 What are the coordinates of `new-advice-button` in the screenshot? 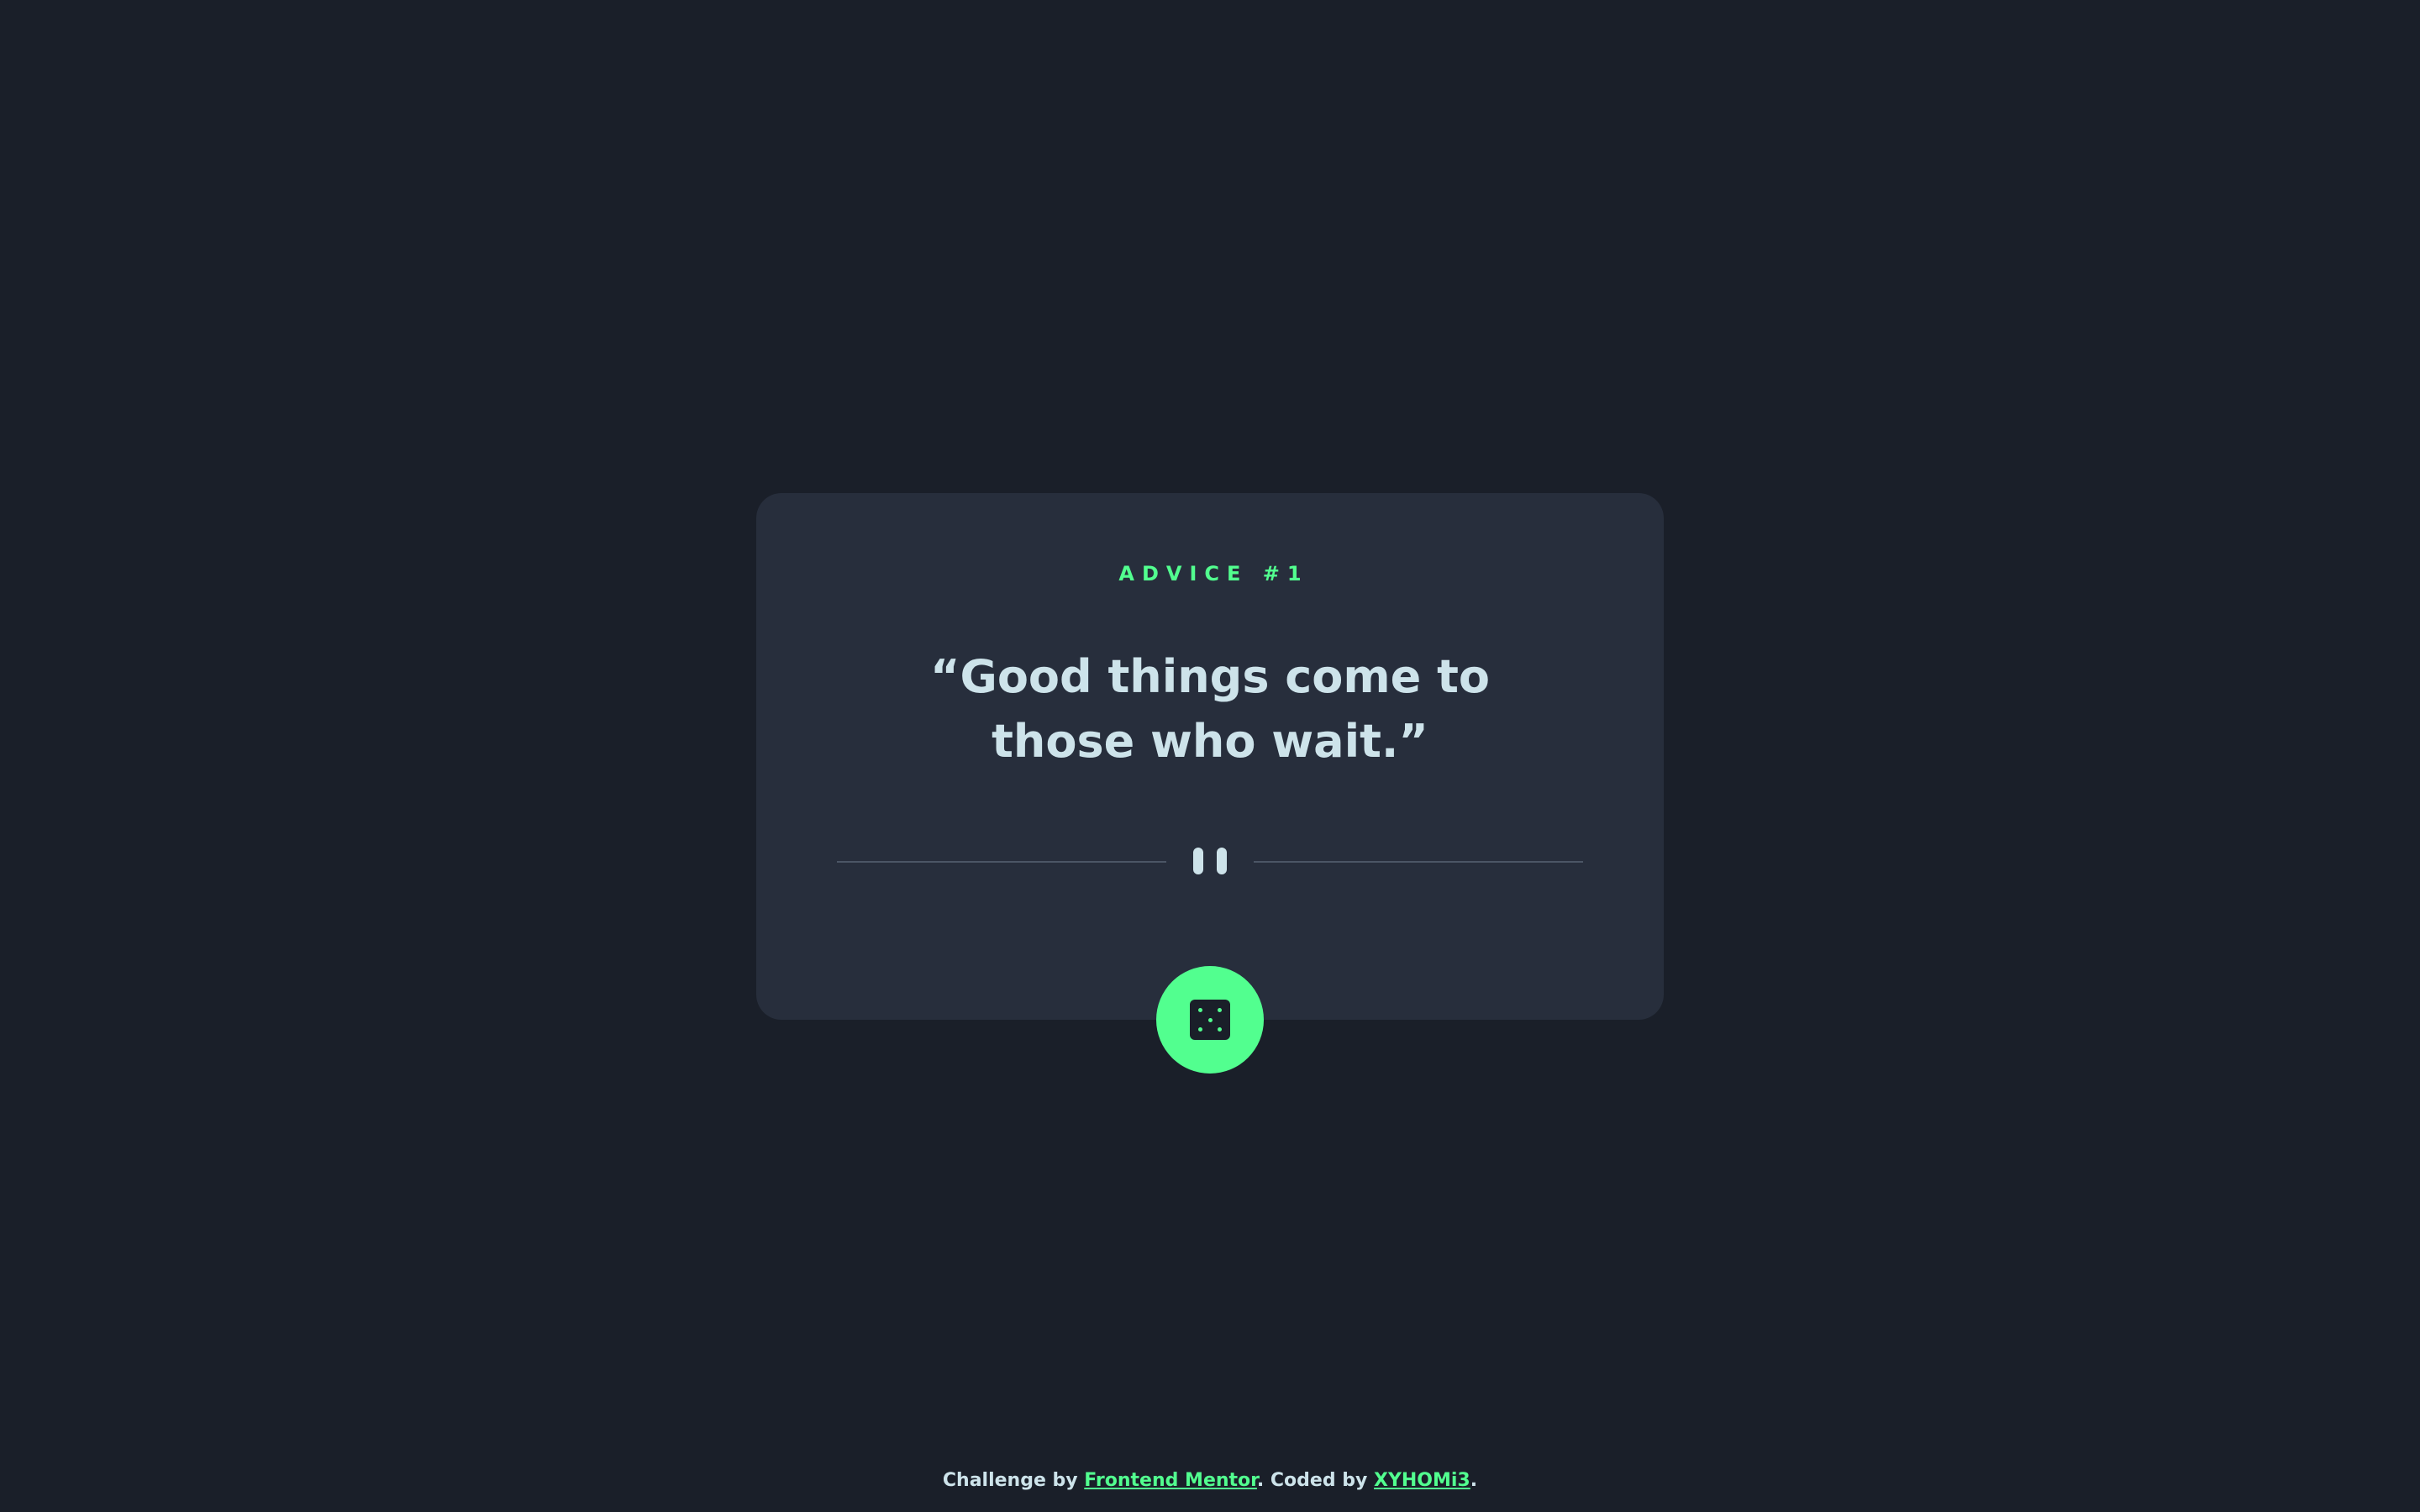 It's located at (1210, 1020).